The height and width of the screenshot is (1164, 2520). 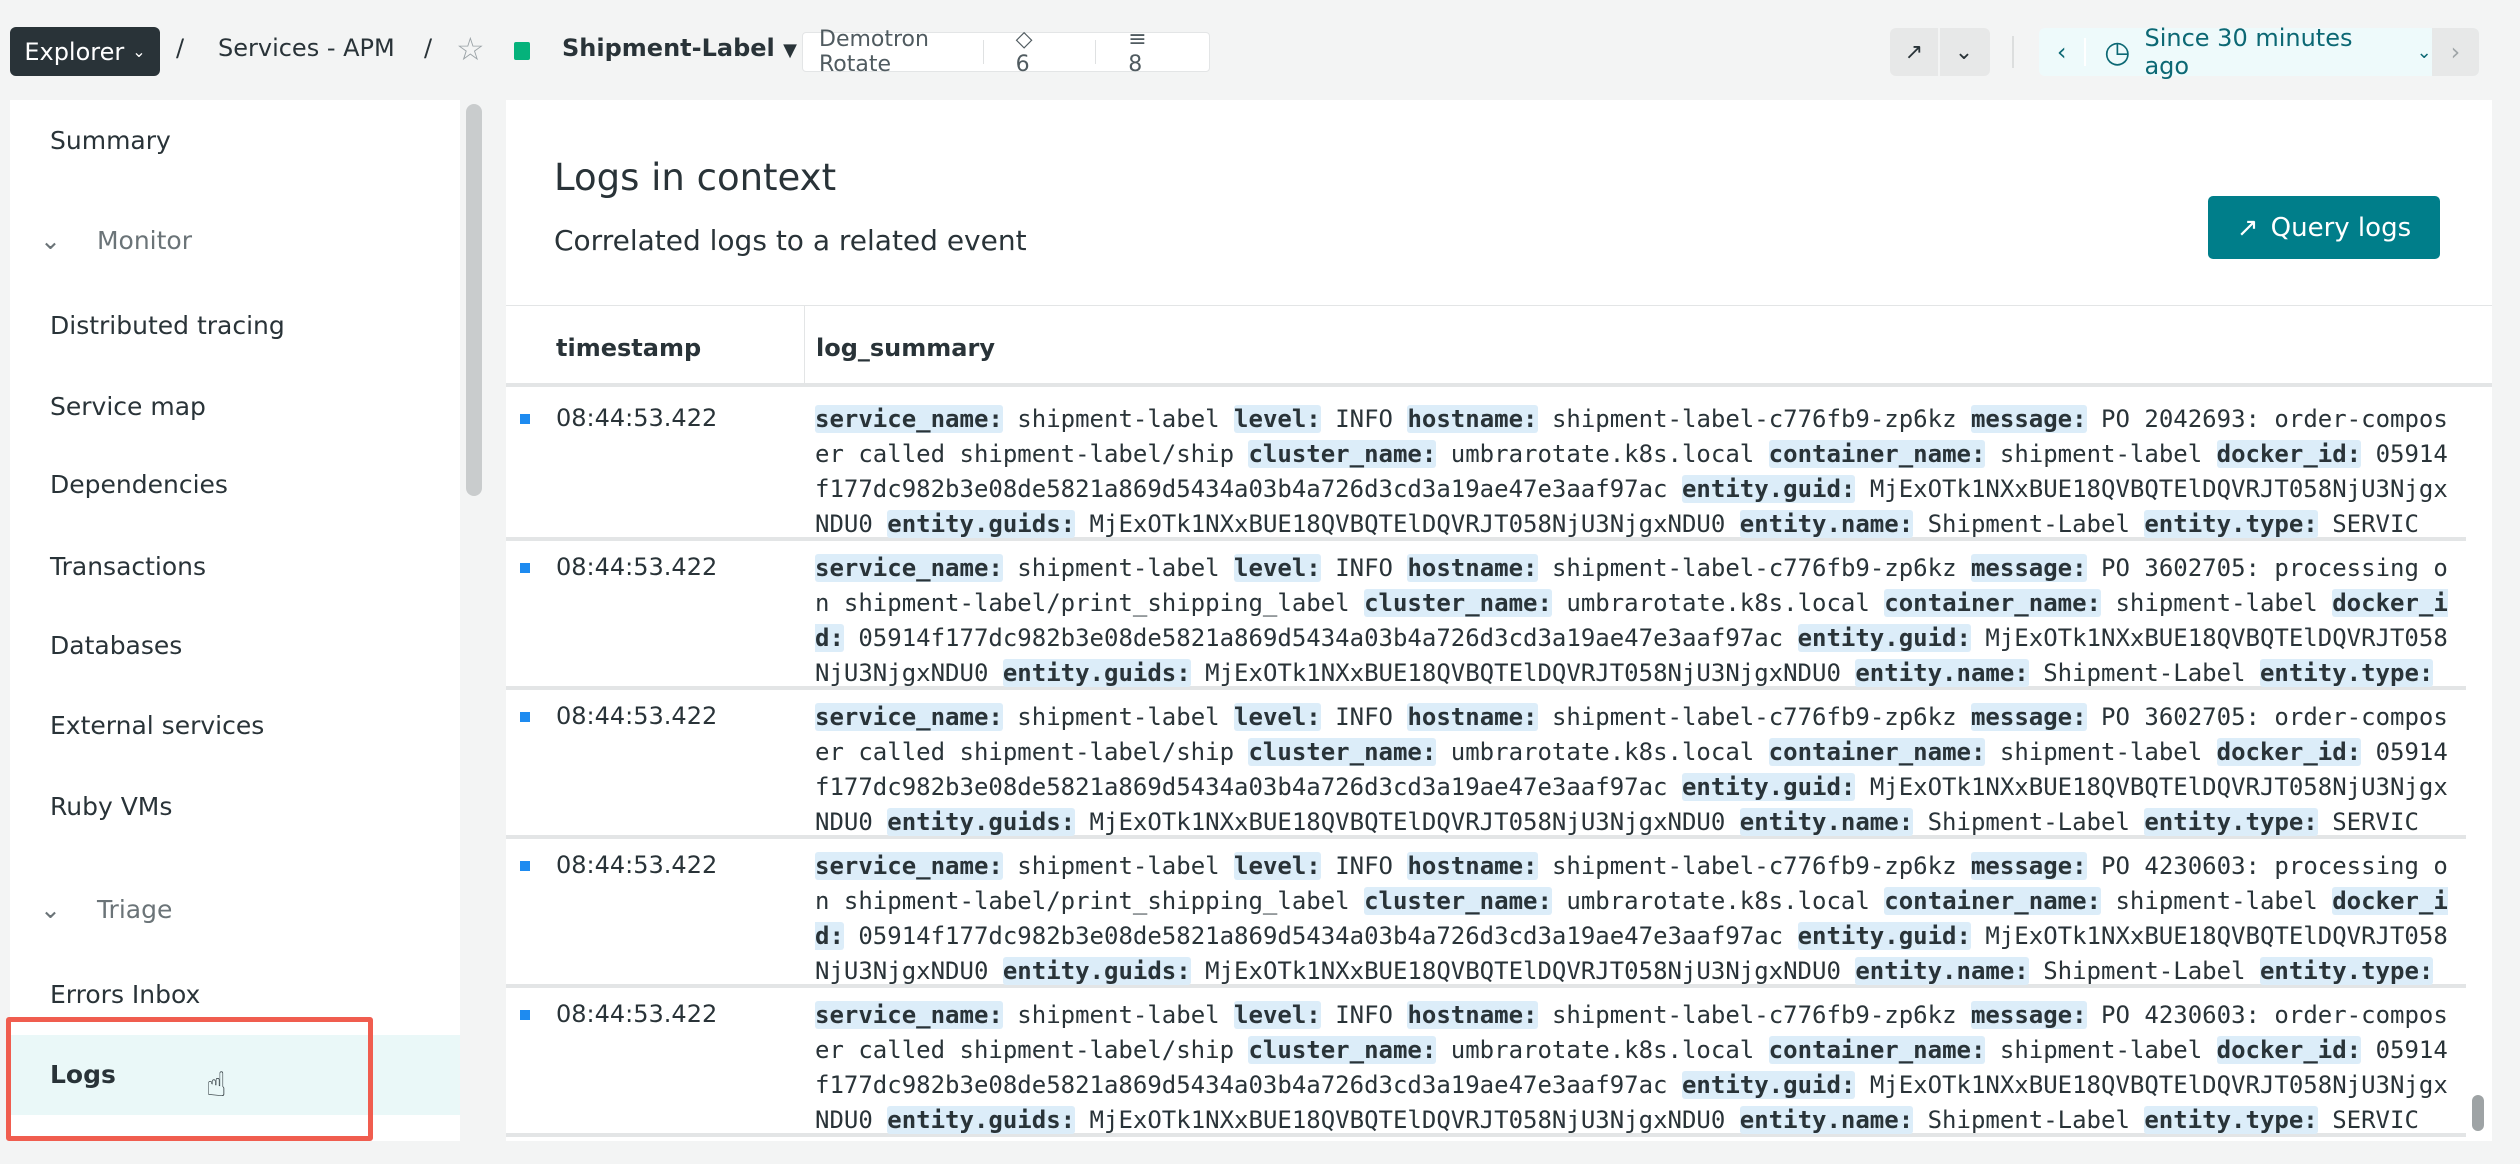 I want to click on tags: ◇ 6, so click(x=1040, y=52).